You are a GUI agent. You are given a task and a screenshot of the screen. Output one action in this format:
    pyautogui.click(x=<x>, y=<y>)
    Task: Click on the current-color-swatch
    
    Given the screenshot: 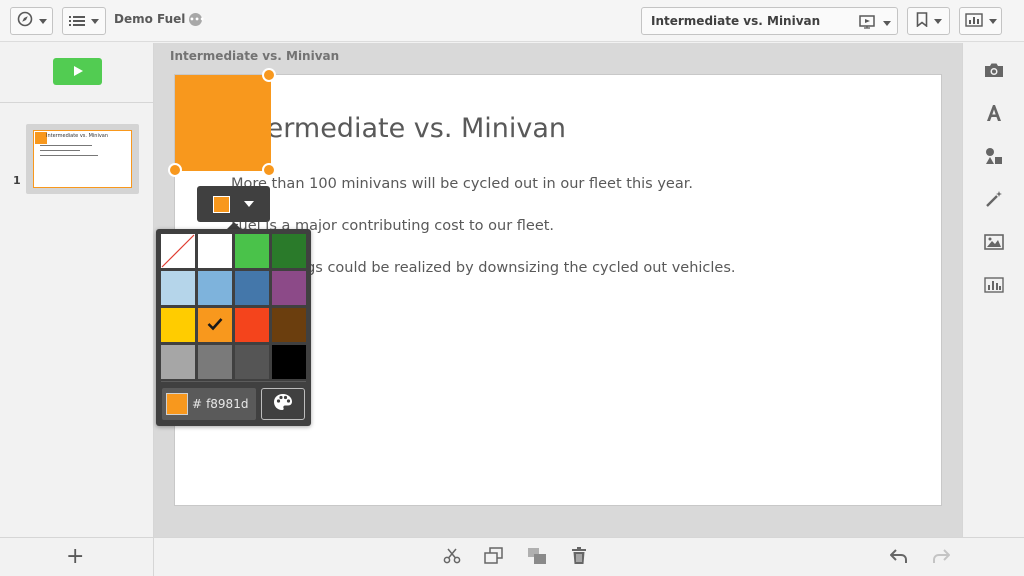 What is the action you would take?
    pyautogui.click(x=221, y=204)
    